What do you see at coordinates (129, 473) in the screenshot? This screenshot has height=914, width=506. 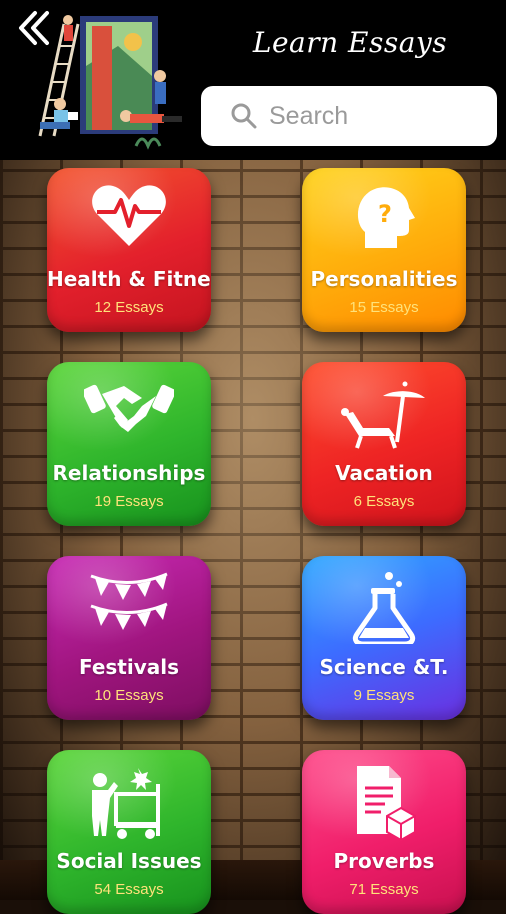 I see `category-label: Relationships` at bounding box center [129, 473].